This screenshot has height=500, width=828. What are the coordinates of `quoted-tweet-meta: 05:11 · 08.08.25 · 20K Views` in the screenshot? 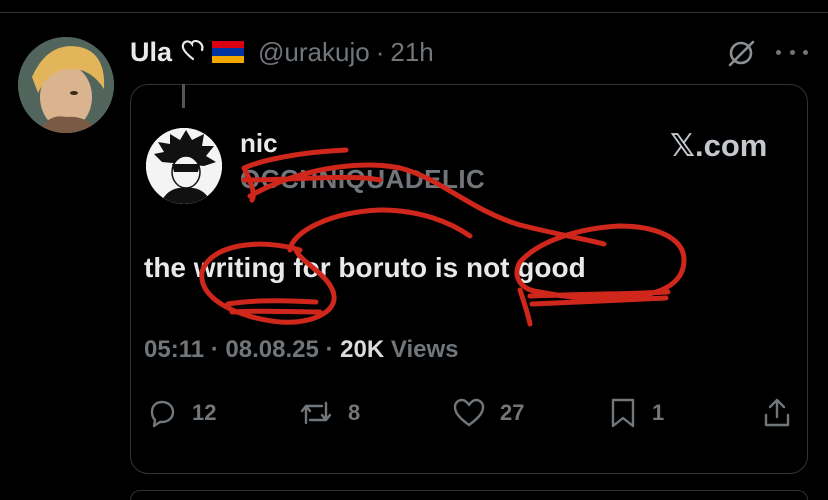 It's located at (301, 350).